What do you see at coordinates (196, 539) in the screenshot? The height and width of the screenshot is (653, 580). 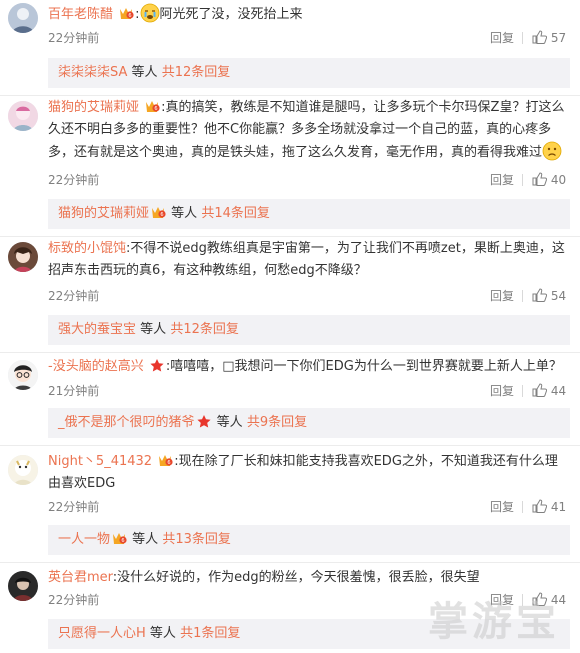 I see `reply-count-link: 共13条回复` at bounding box center [196, 539].